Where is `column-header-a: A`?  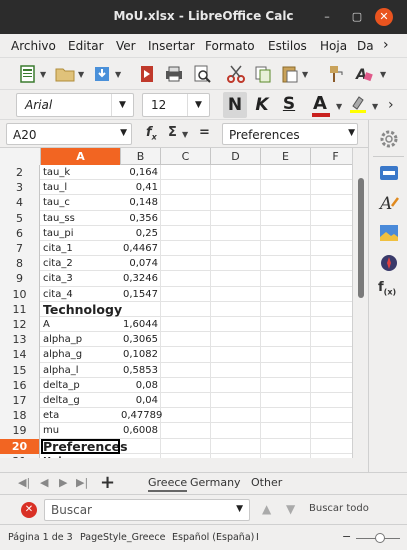
column-header-a: A is located at coordinates (81, 156).